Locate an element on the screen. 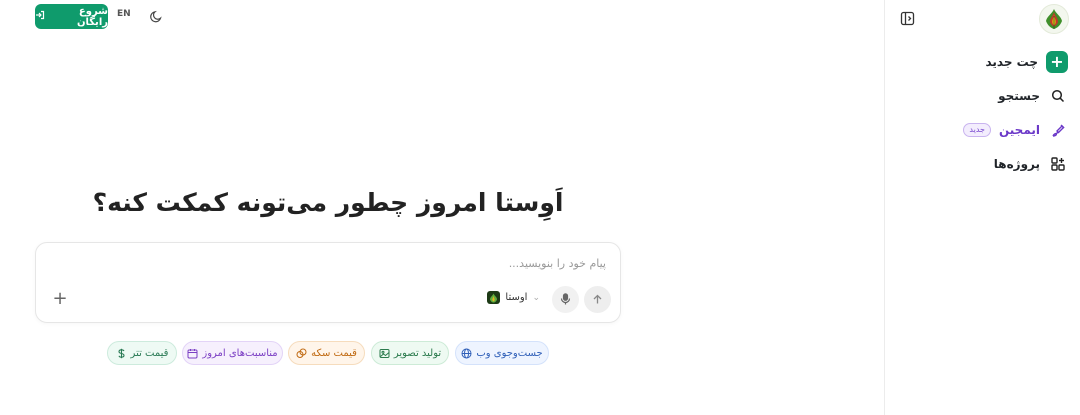 This screenshot has height=415, width=1080. sidebar-item-projects: پروژه‌ها is located at coordinates (983, 164).